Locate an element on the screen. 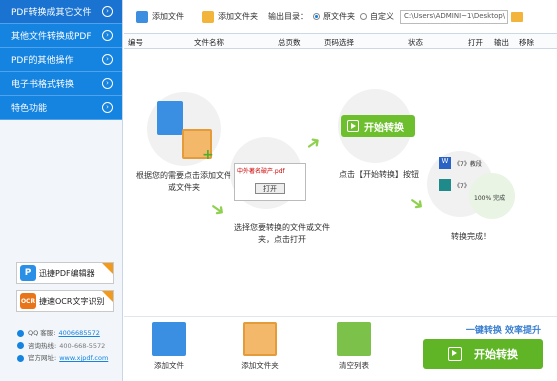 This screenshot has height=381, width=557. sidebar-item-special: 特色功能 › is located at coordinates (61, 108).